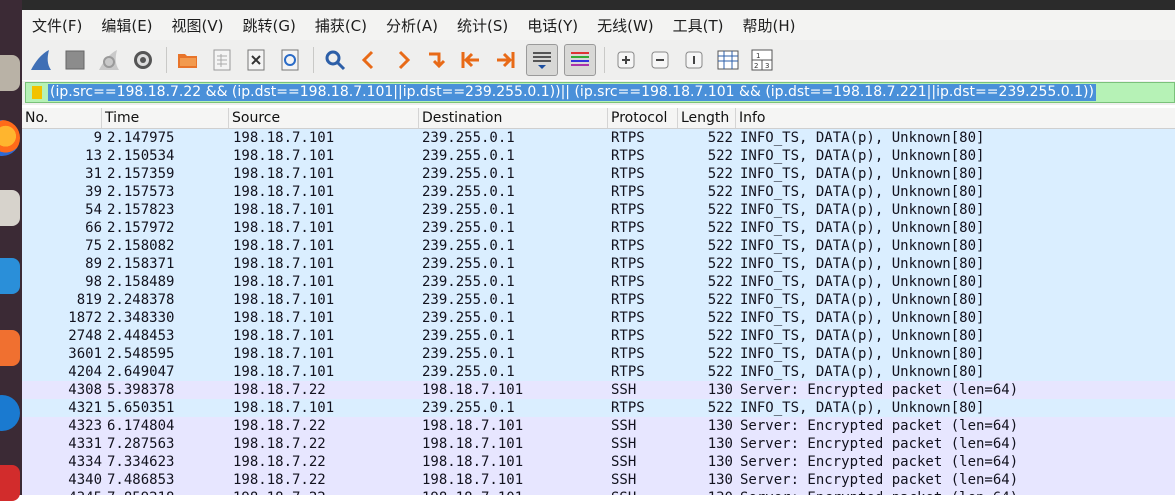 The height and width of the screenshot is (501, 1175). I want to click on menu-tools: 工具(T), so click(698, 25).